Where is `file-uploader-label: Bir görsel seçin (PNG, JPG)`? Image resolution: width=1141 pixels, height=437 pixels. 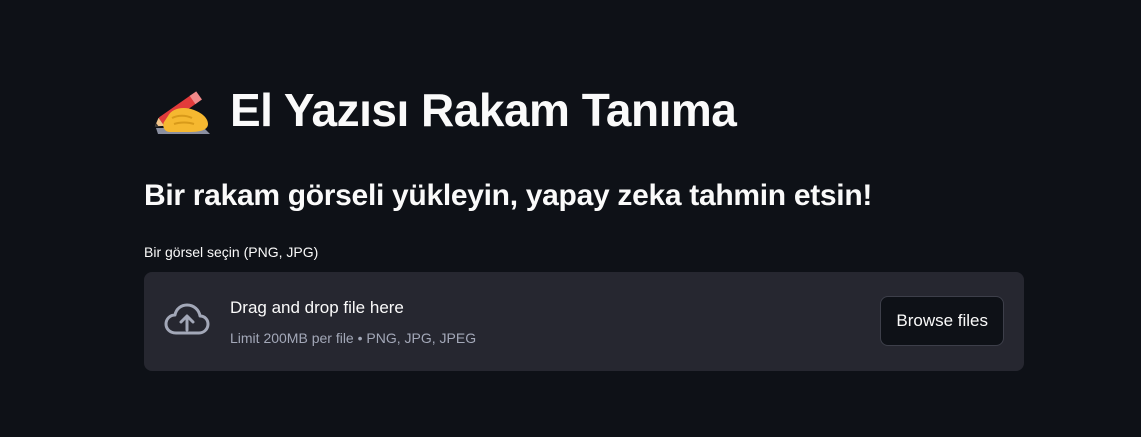
file-uploader-label: Bir görsel seçin (PNG, JPG) is located at coordinates (231, 252).